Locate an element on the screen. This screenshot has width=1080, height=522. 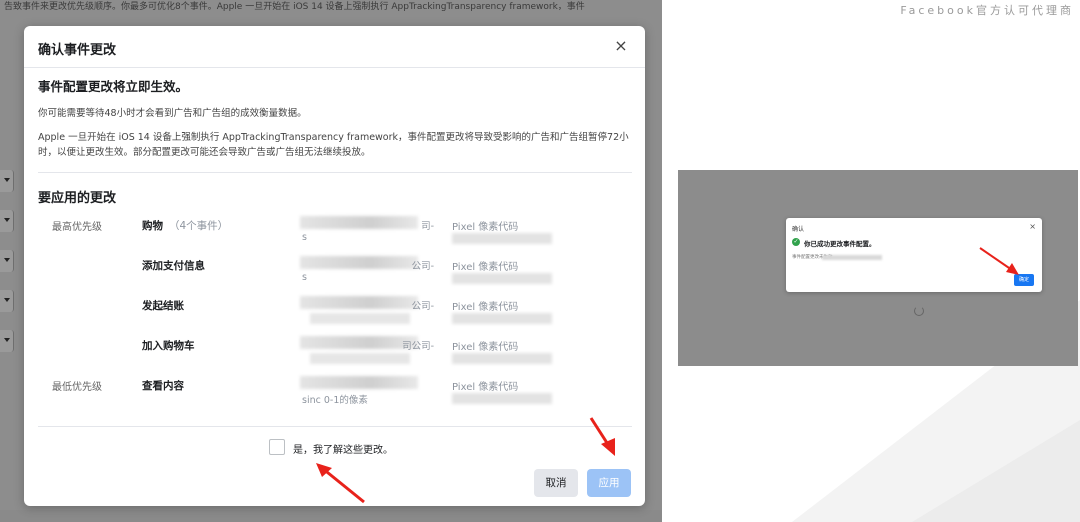
ad-account: 公司- s is located at coordinates (367, 270).